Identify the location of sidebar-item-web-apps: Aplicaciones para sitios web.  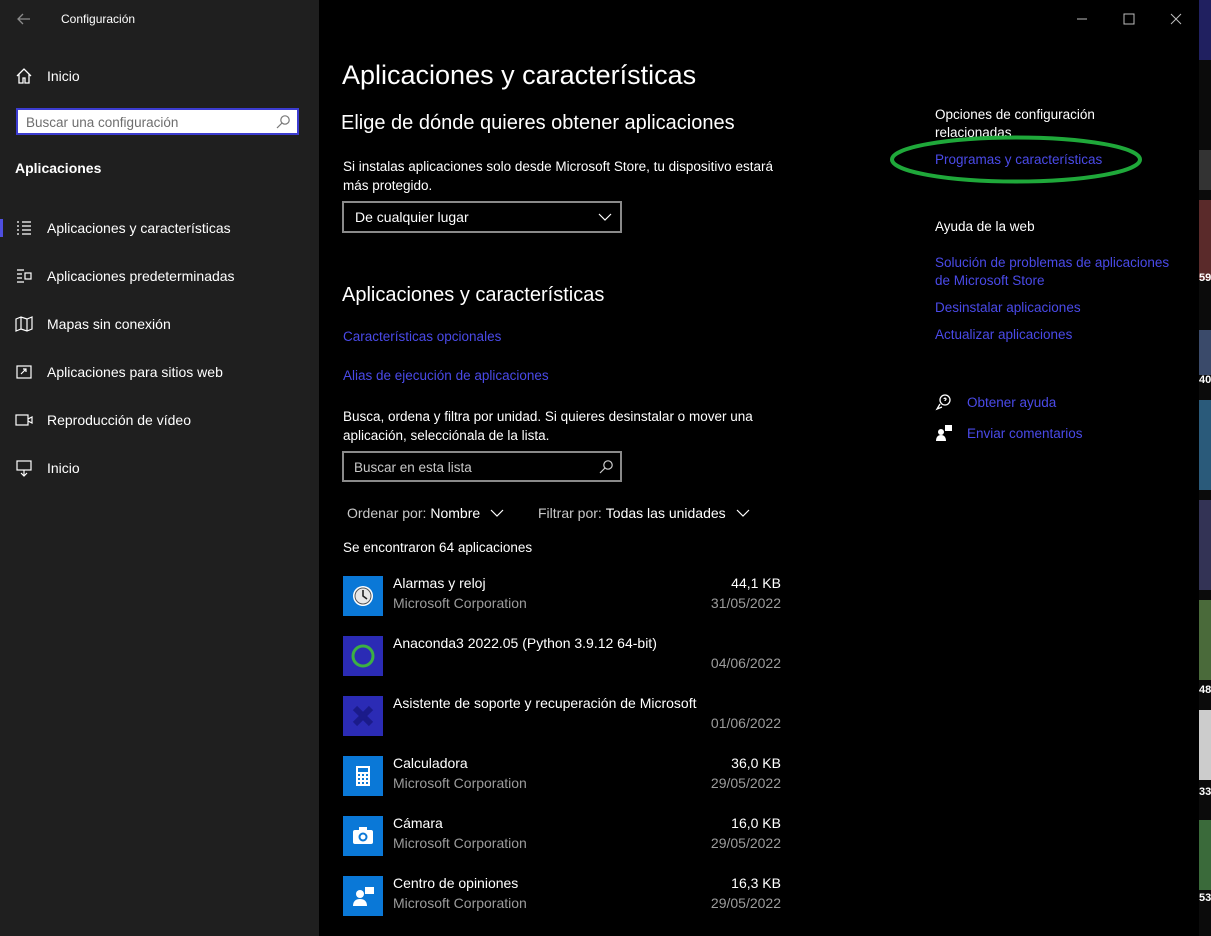
(159, 372).